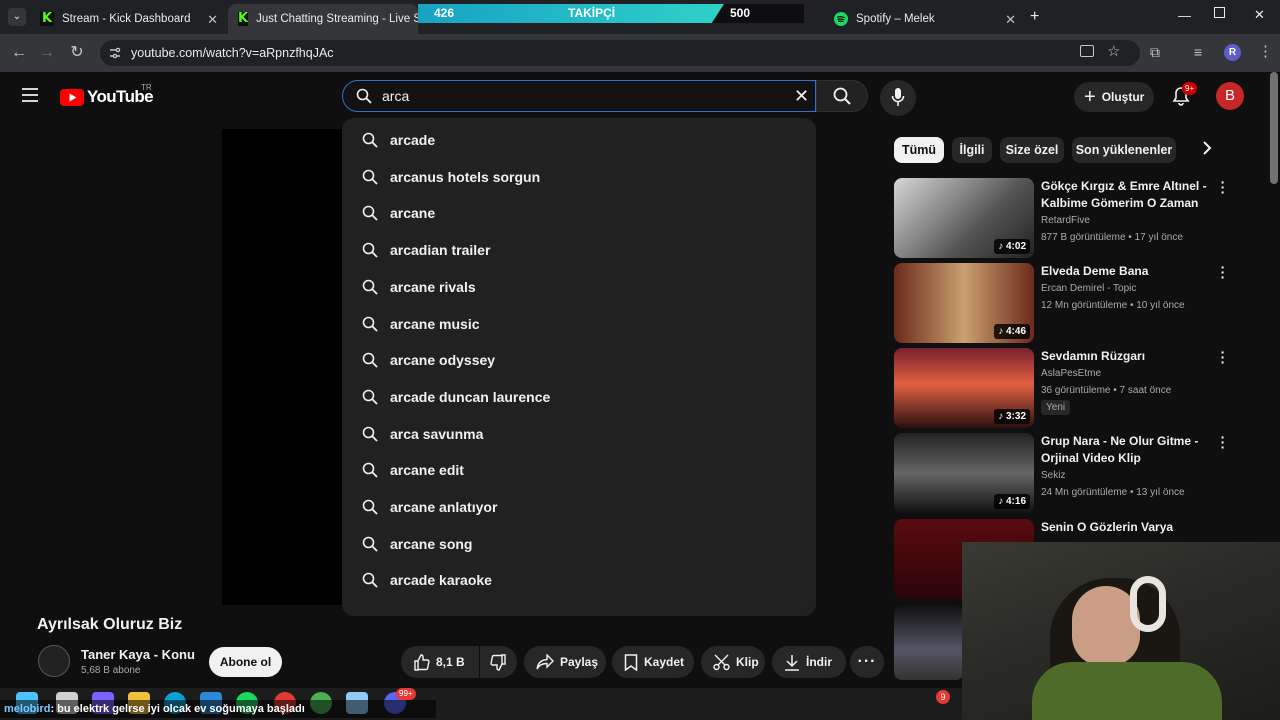 The width and height of the screenshot is (1280, 720). Describe the element at coordinates (579, 434) in the screenshot. I see `search-suggestion: arca savunma` at that location.